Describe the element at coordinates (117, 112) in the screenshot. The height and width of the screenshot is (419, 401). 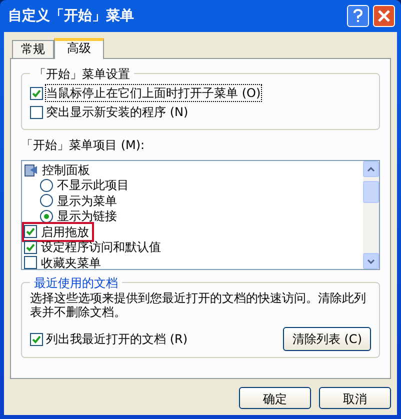
I see `checkbox-label: 突出显示新安装的程序 (N)` at that location.